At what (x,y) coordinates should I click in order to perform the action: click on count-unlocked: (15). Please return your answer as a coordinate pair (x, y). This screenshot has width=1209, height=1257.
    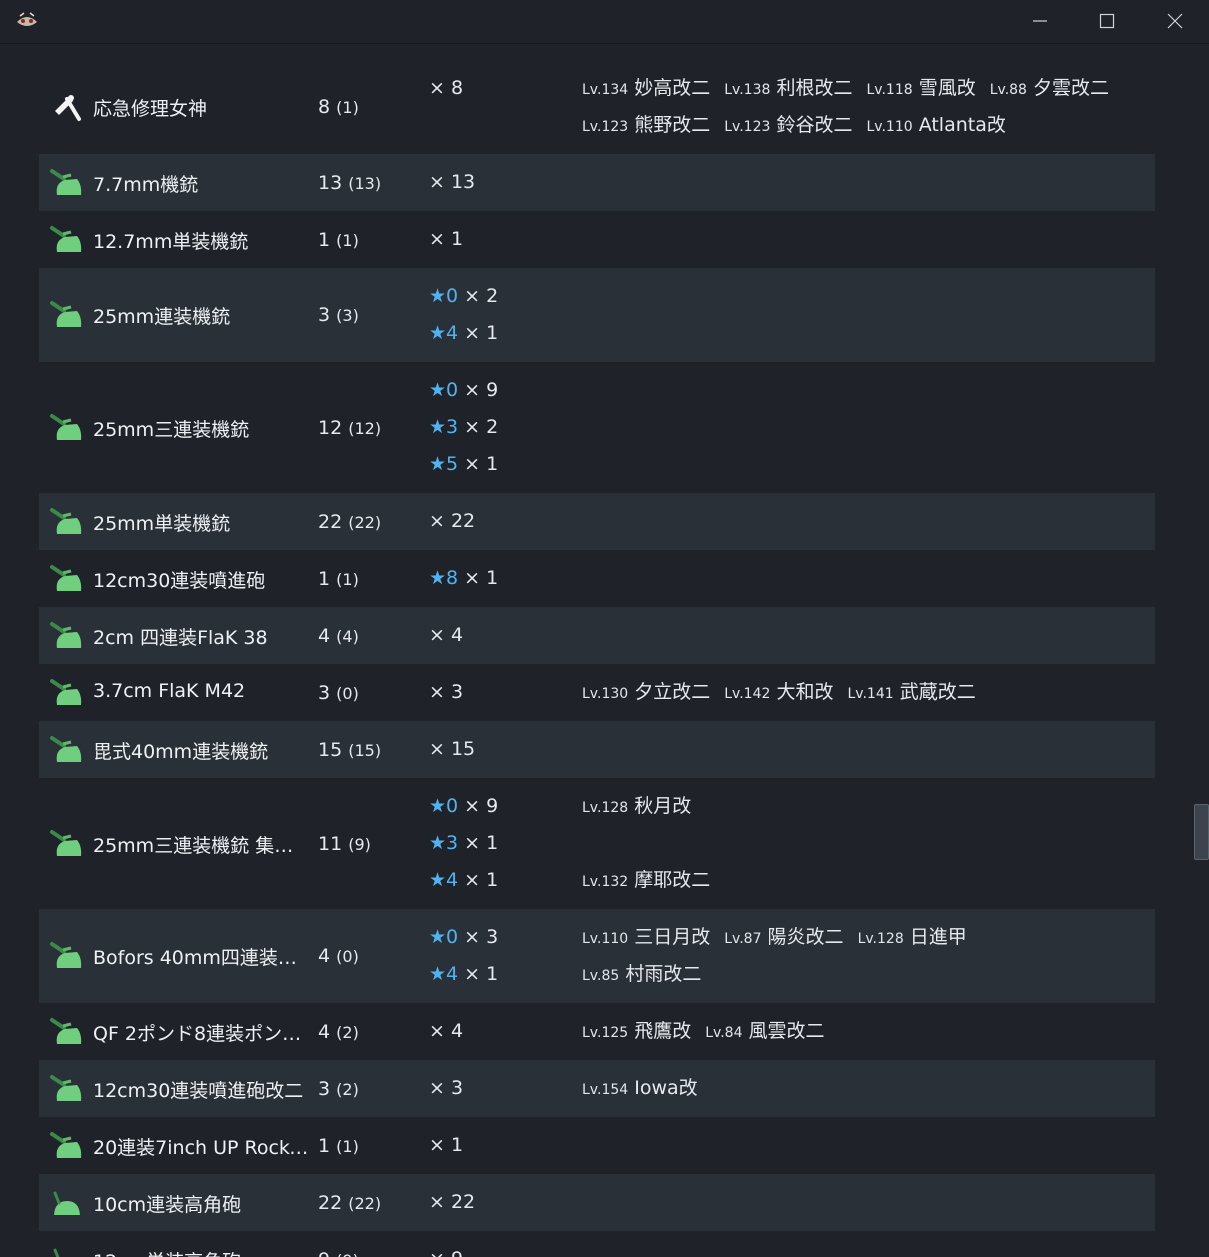
    Looking at the image, I should click on (365, 750).